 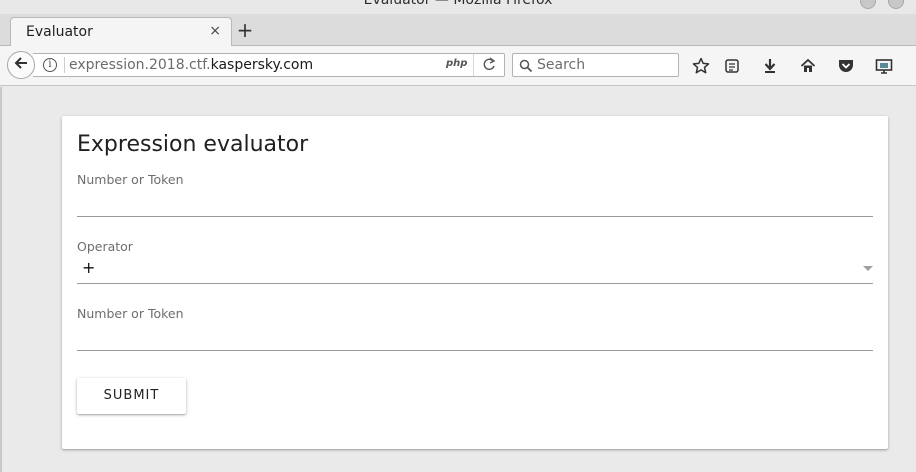 I want to click on operator-selected-value: +, so click(x=89, y=267).